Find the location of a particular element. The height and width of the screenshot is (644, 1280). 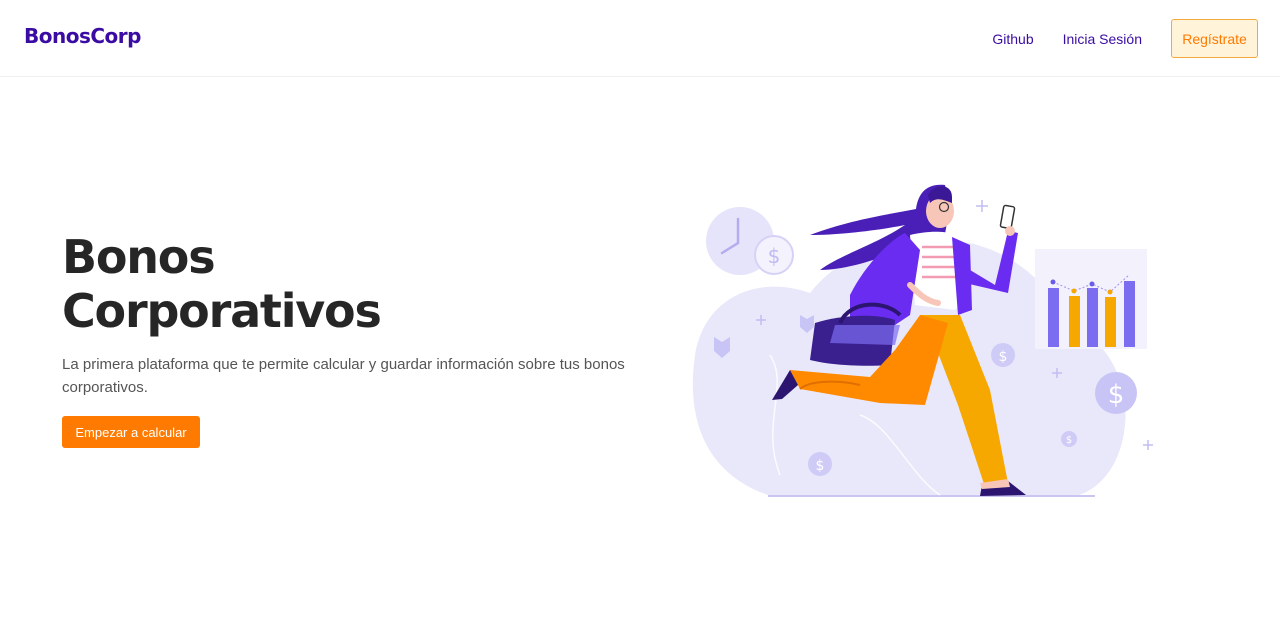

hero-title-line-1: Bonos is located at coordinates (139, 257).